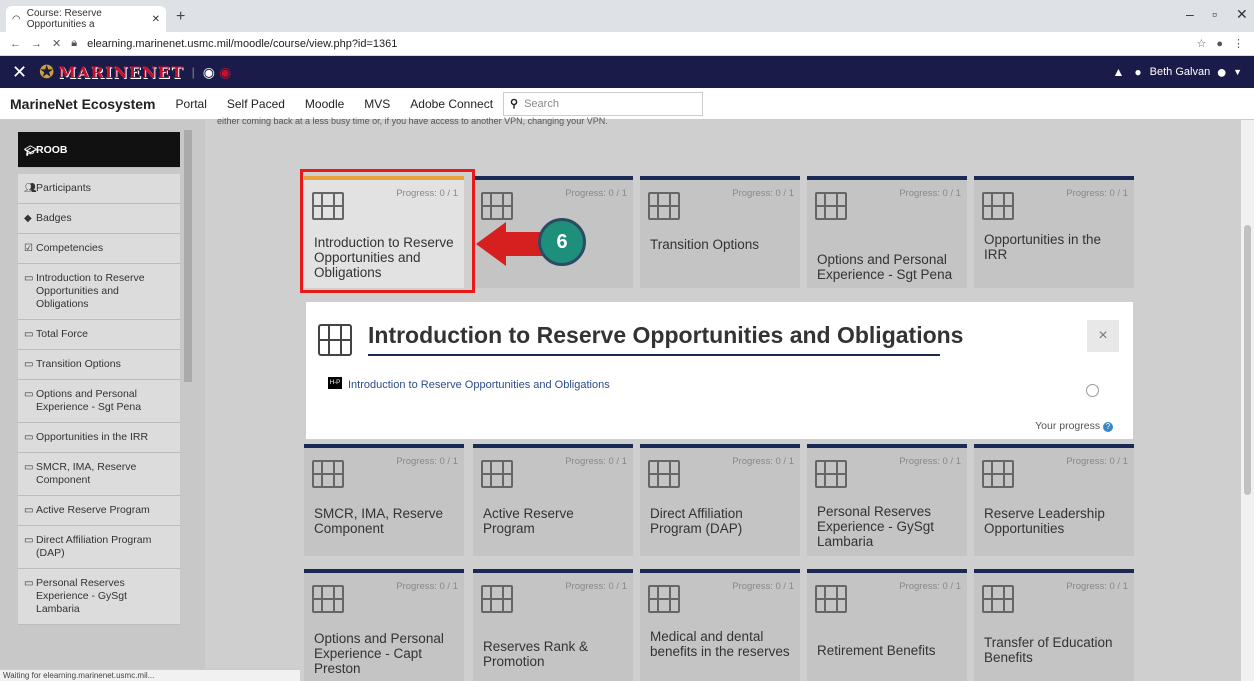 This screenshot has width=1254, height=681. Describe the element at coordinates (377, 104) in the screenshot. I see `nav-link-mvs: MVS` at that location.